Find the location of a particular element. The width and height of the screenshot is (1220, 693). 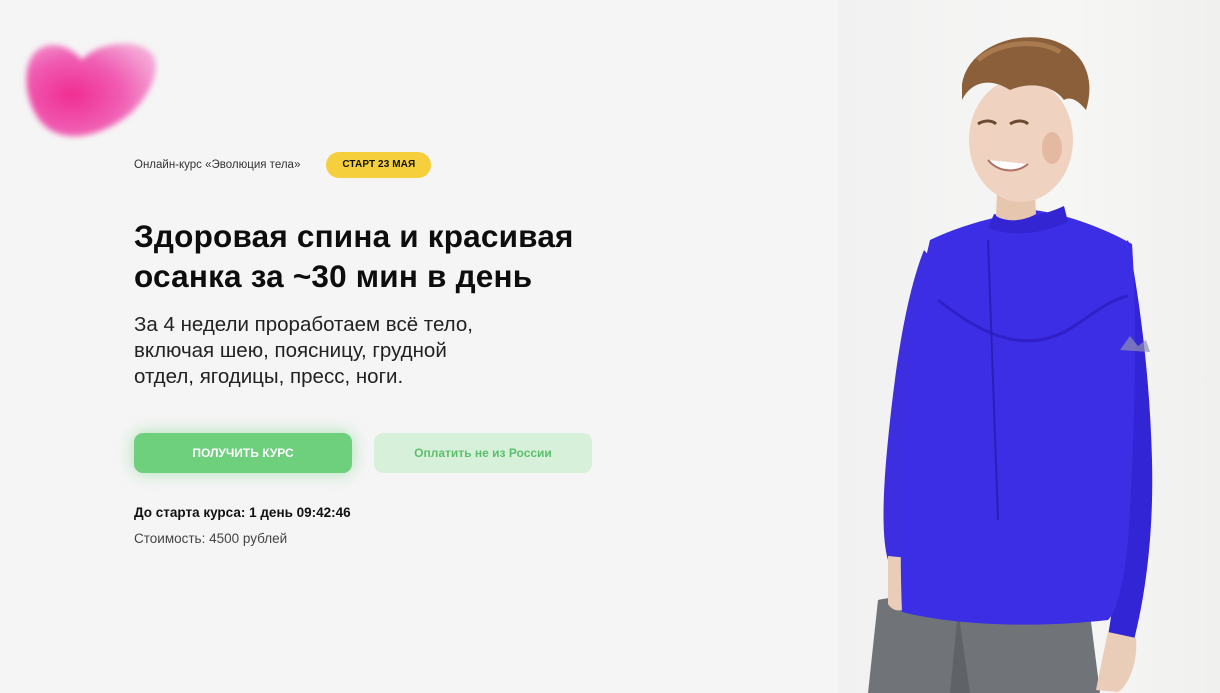

pay-abroad-button: Оплатить не из России is located at coordinates (483, 453).